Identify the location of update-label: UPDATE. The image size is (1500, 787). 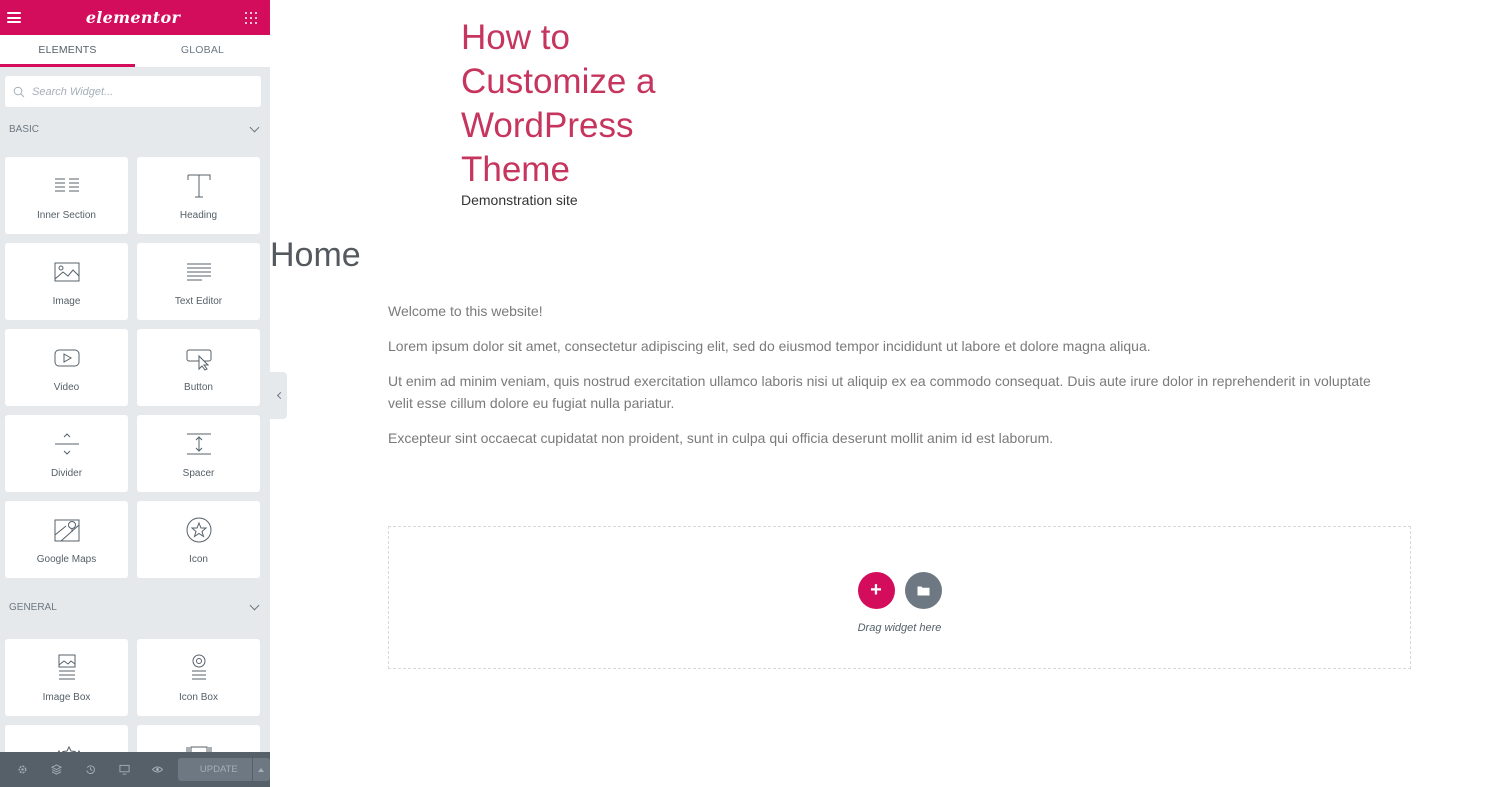
(218, 769).